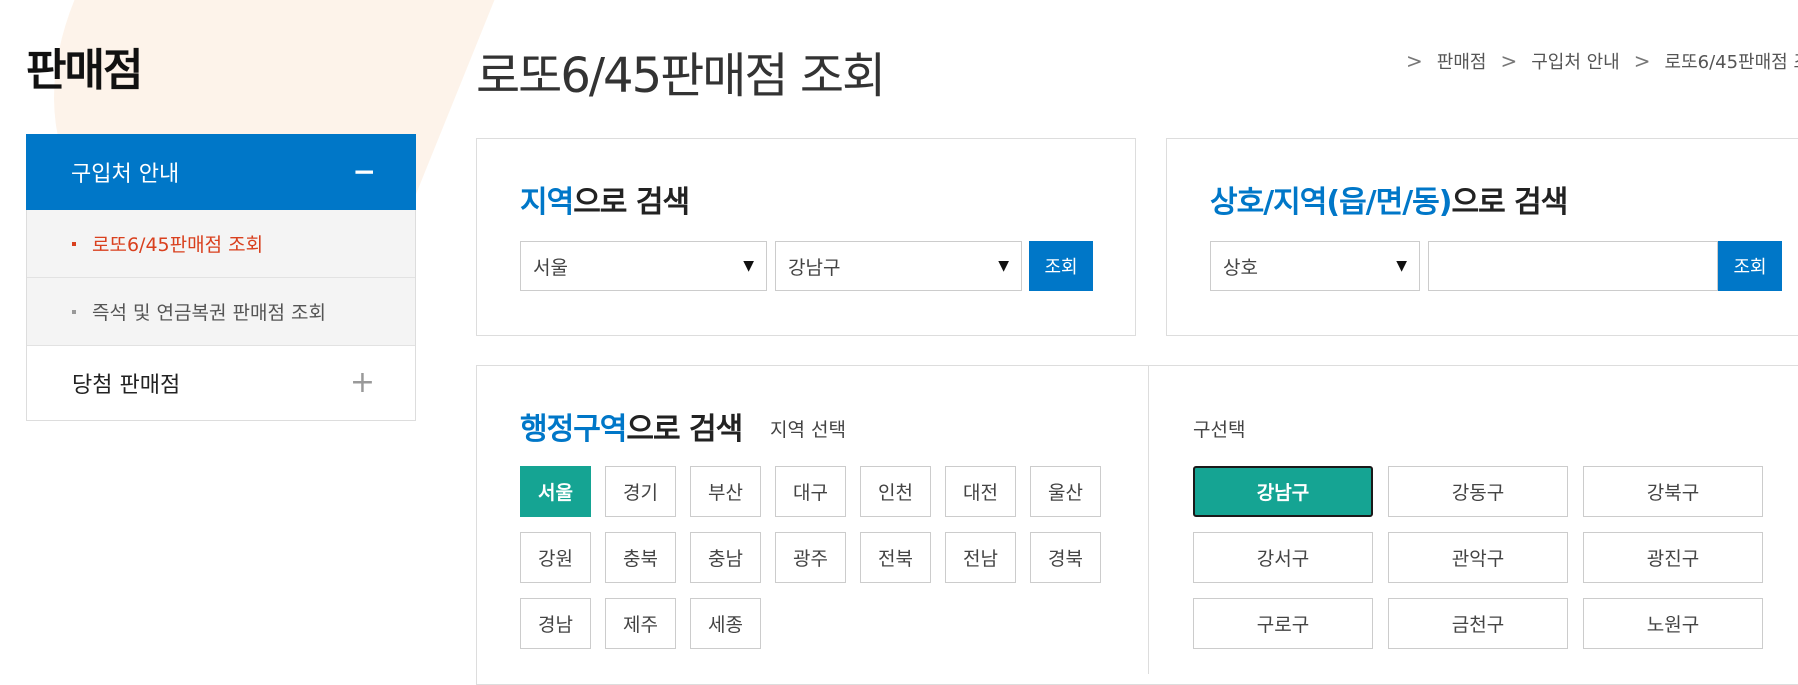  I want to click on gu-button: 광진구, so click(1673, 557).